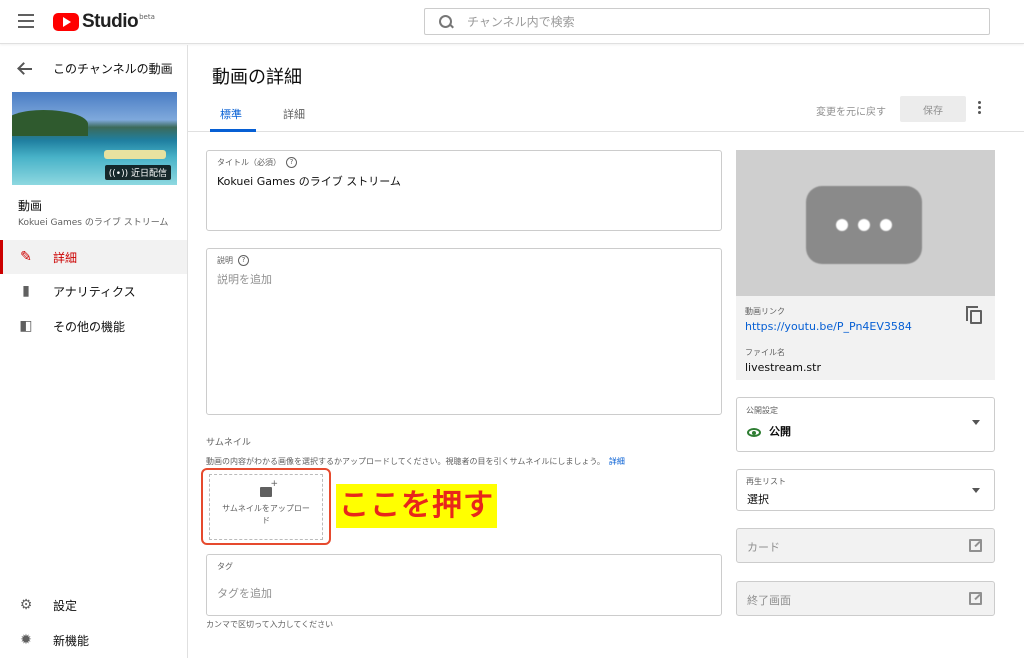  Describe the element at coordinates (828, 326) in the screenshot. I see `video-link: https://youtu.be/P_Pn4EV3584` at that location.